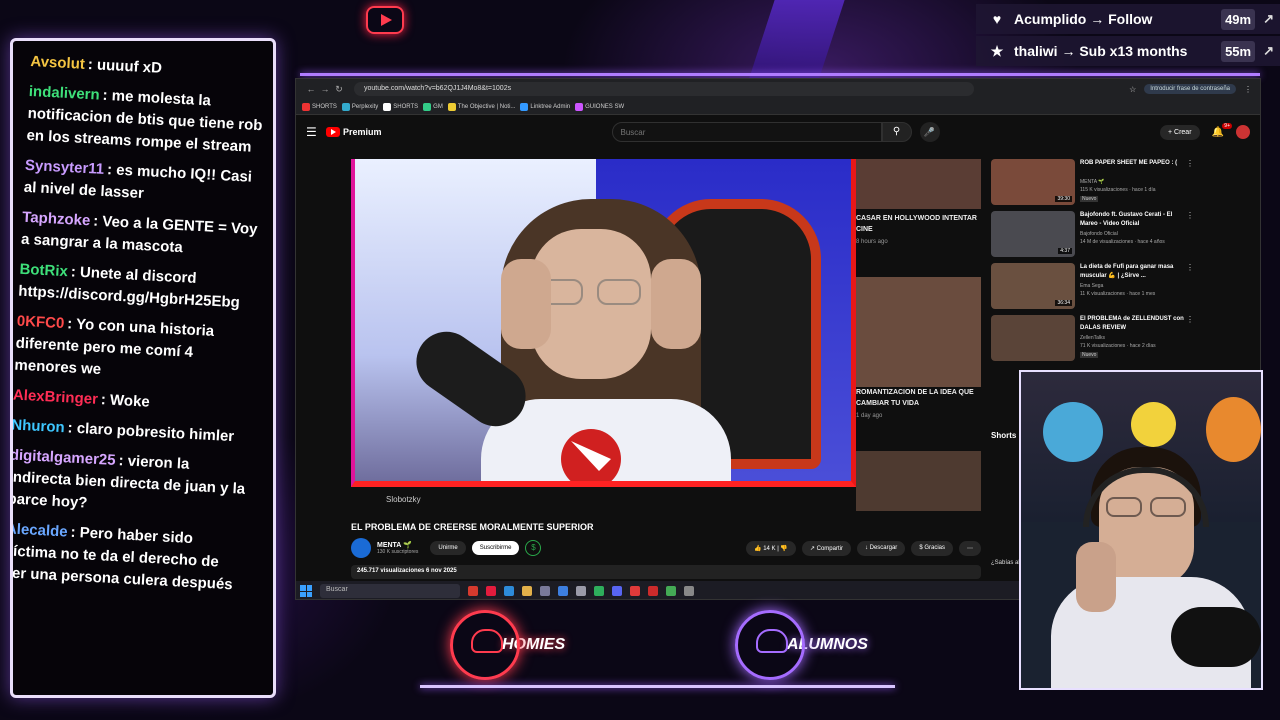 The height and width of the screenshot is (720, 1280). Describe the element at coordinates (1179, 132) in the screenshot. I see `create-button: + Crear` at that location.